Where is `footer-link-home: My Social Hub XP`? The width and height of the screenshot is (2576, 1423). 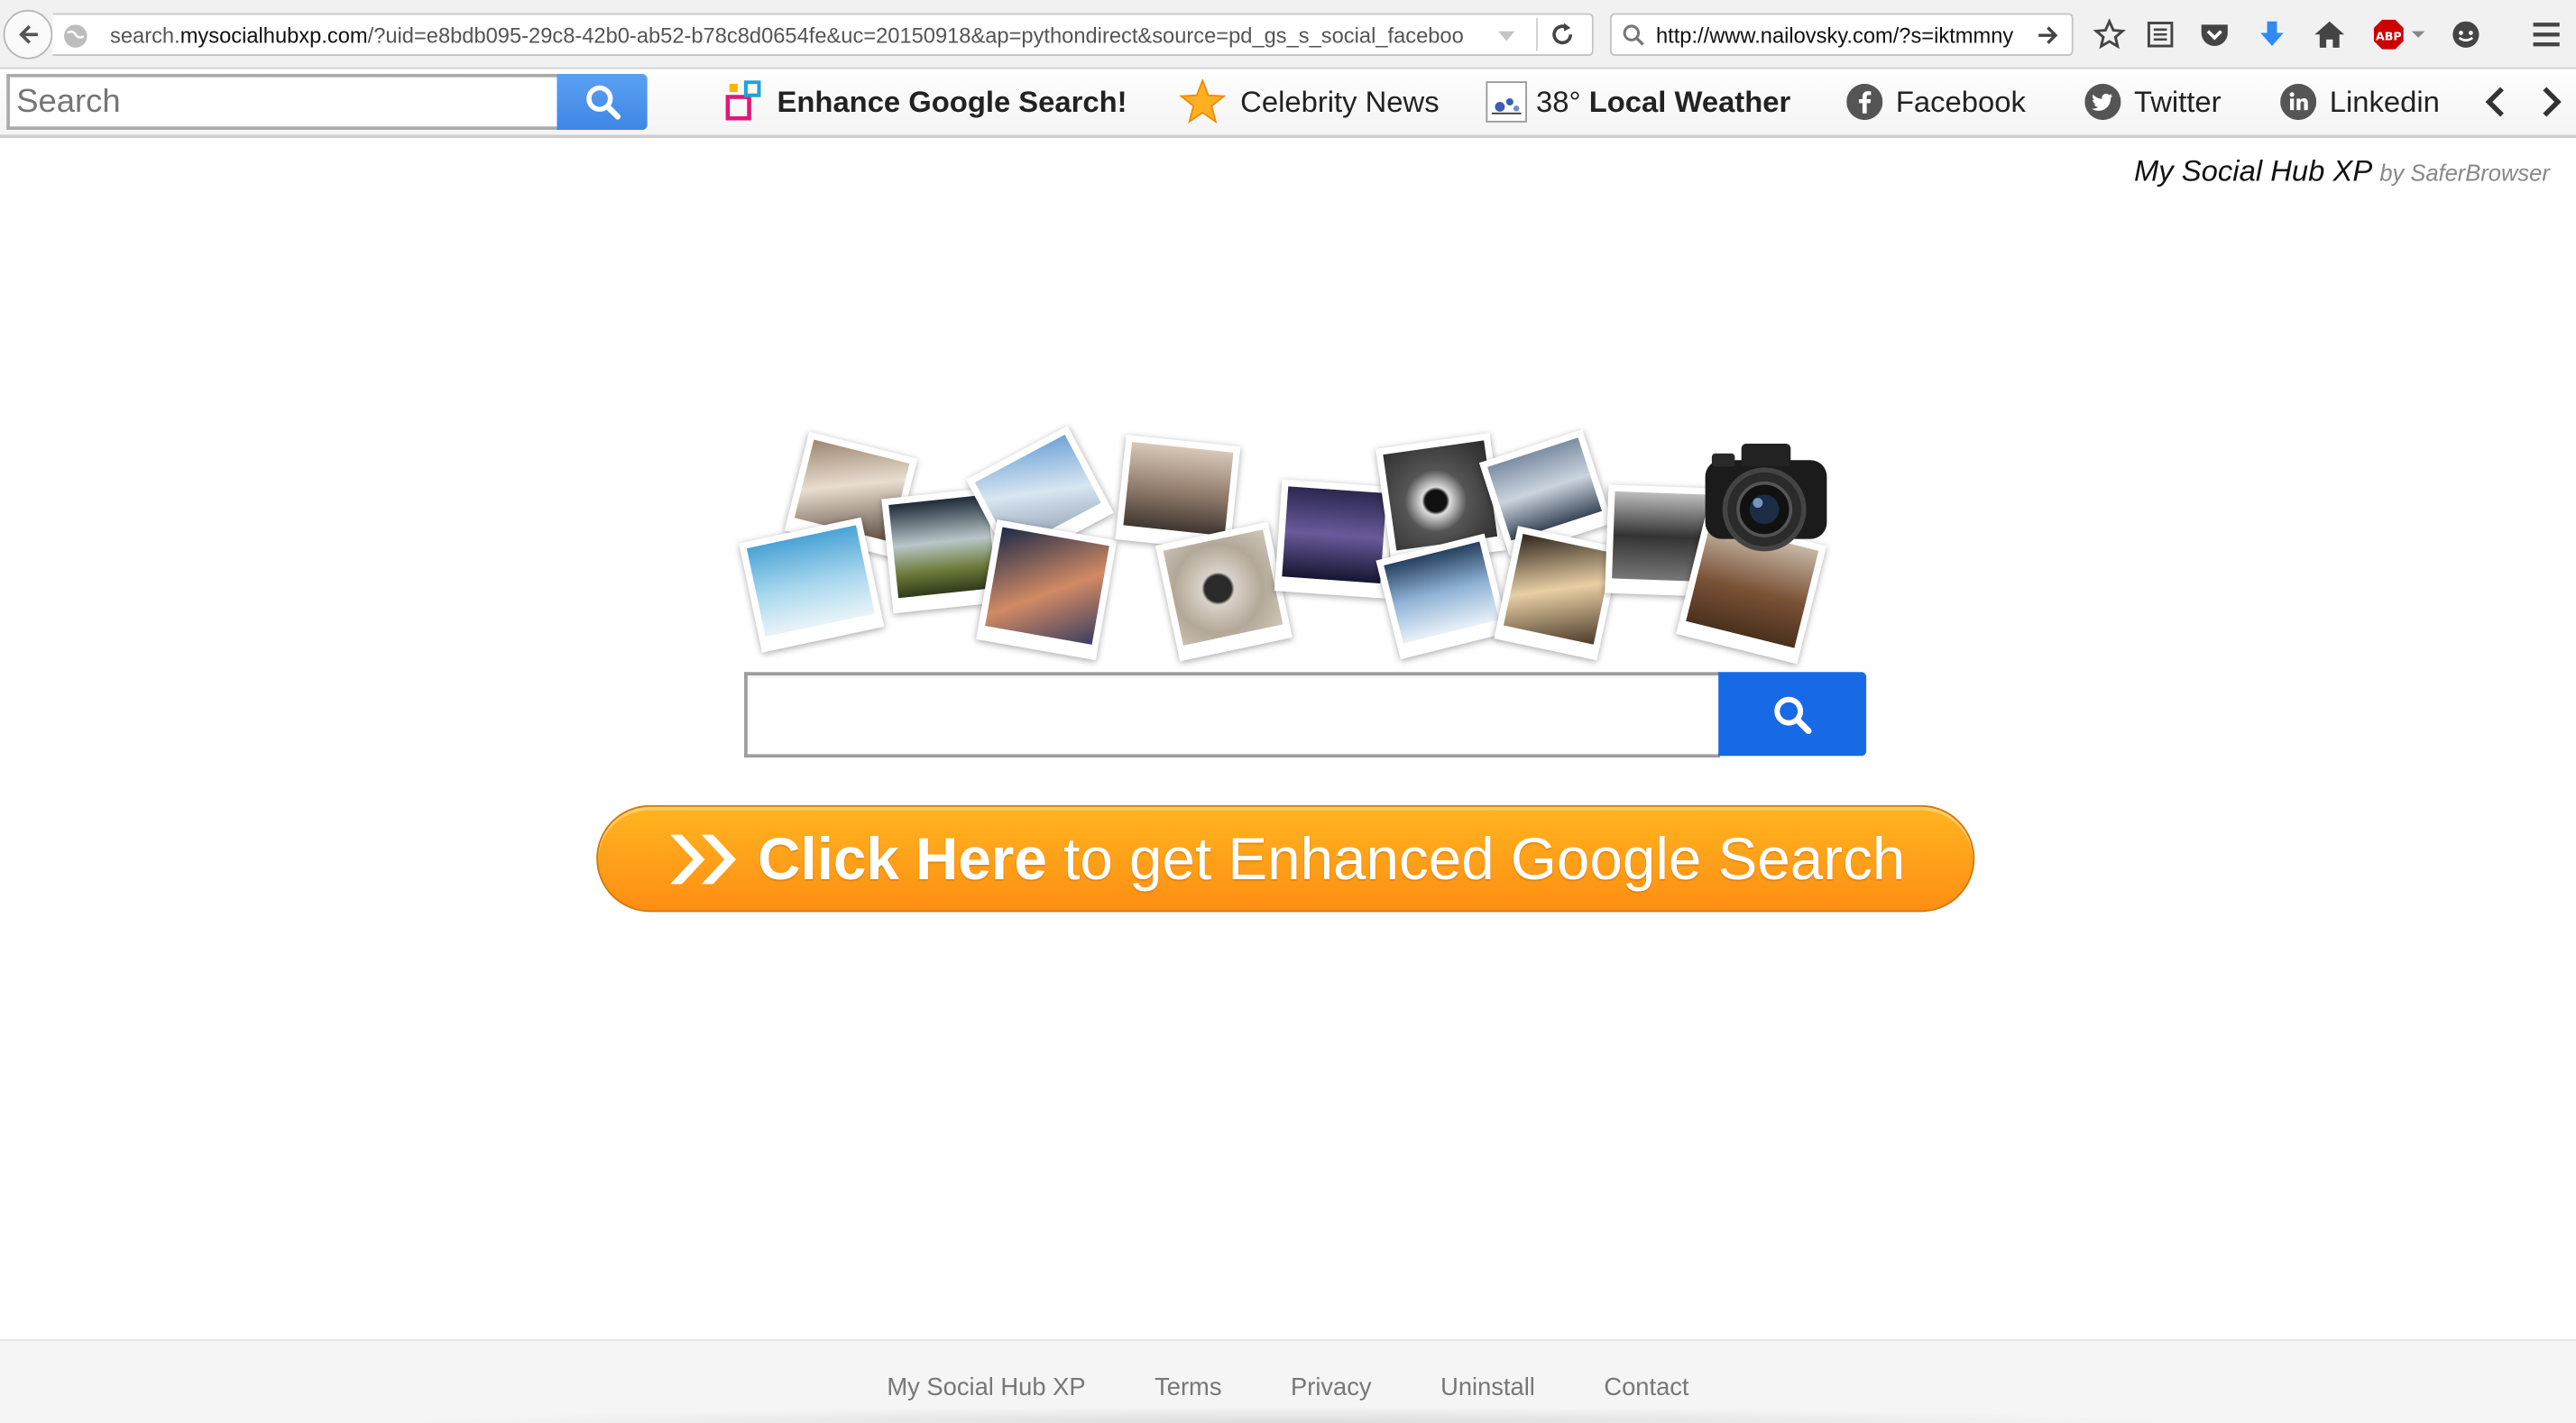 footer-link-home: My Social Hub XP is located at coordinates (986, 1387).